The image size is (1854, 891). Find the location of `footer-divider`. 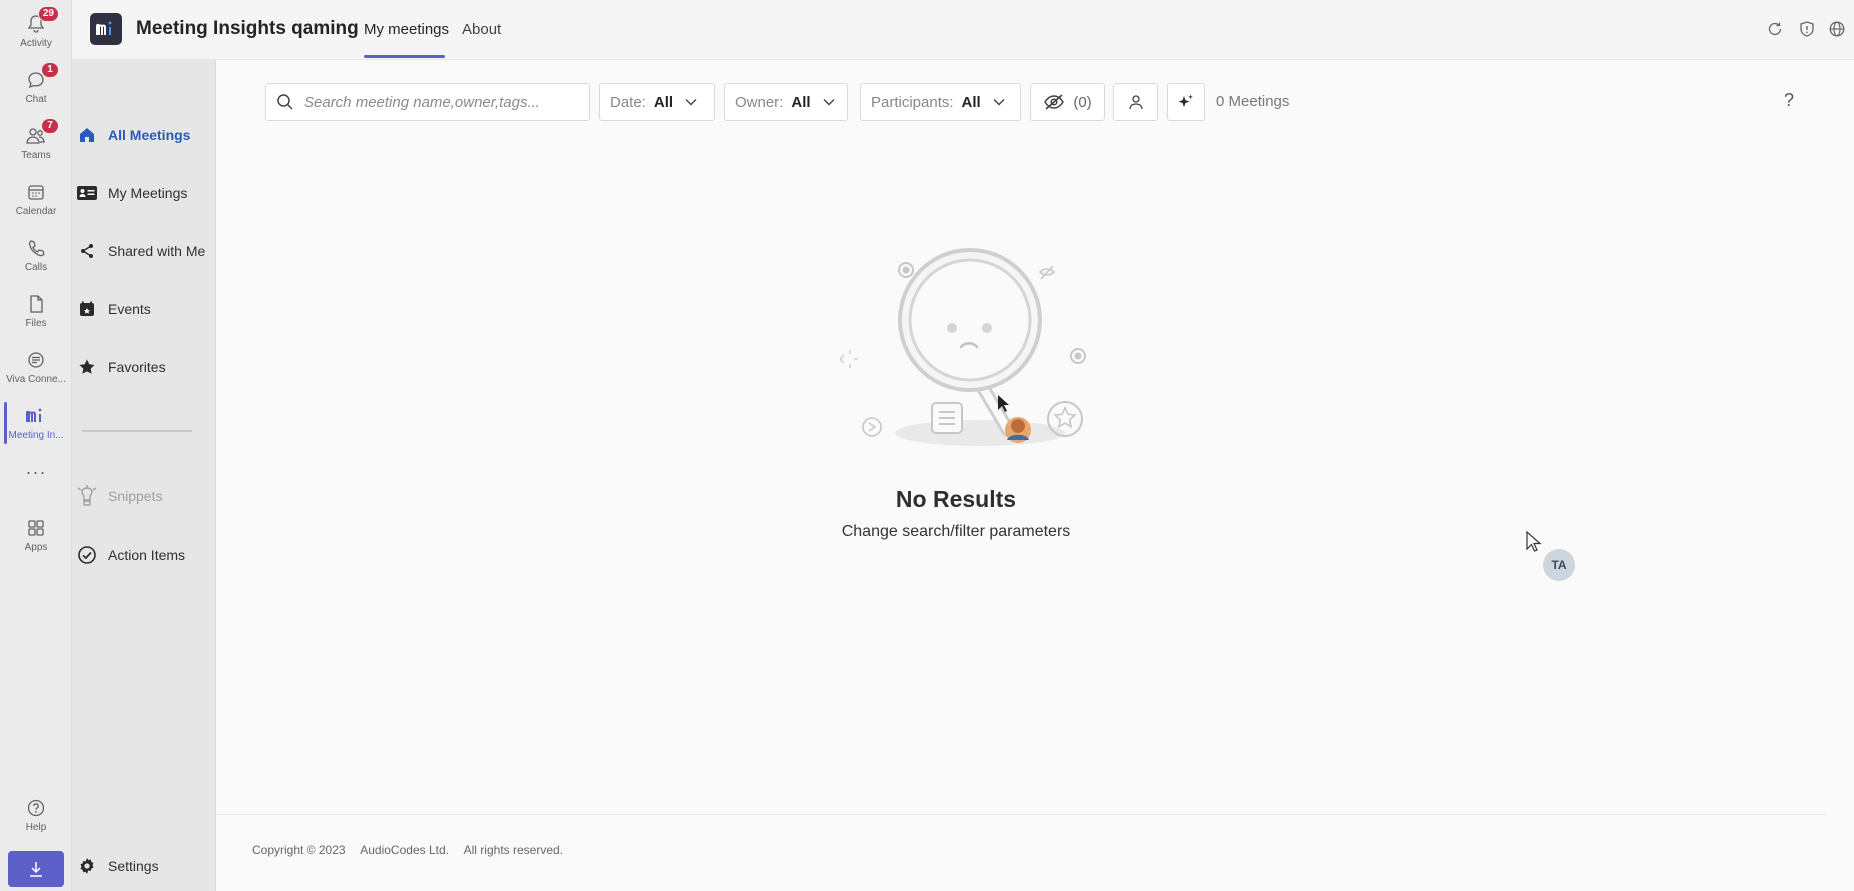

footer-divider is located at coordinates (1021, 814).